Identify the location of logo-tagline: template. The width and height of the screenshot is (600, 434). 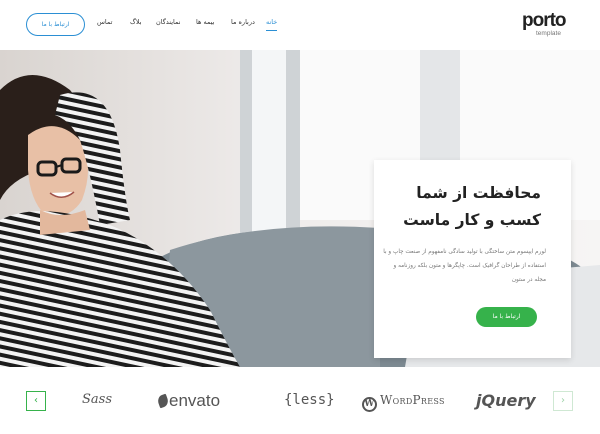
(548, 33).